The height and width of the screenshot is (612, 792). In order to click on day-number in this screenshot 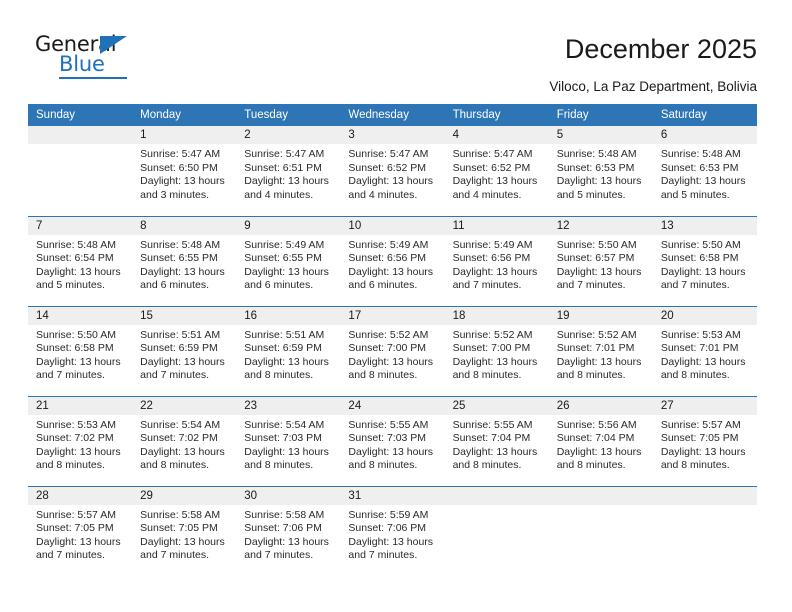, I will do `click(496, 495)`.